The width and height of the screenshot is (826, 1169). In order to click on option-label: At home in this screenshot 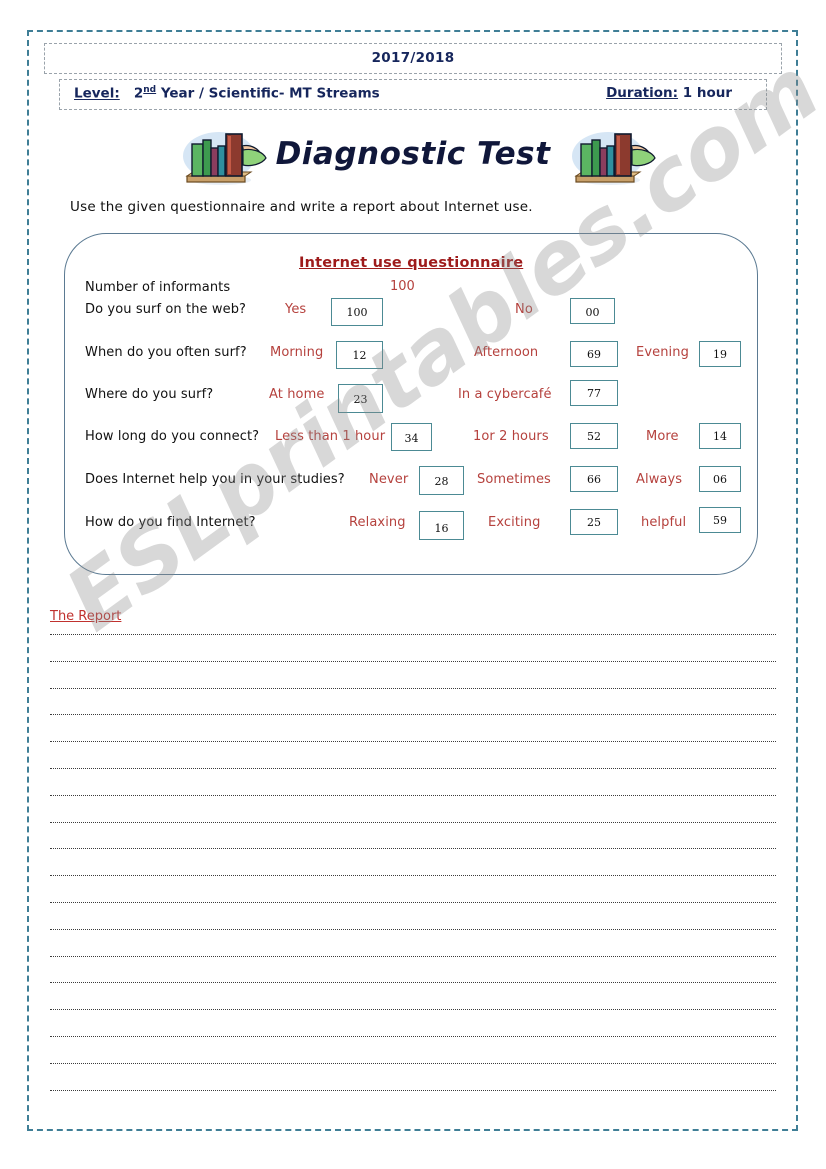, I will do `click(297, 394)`.